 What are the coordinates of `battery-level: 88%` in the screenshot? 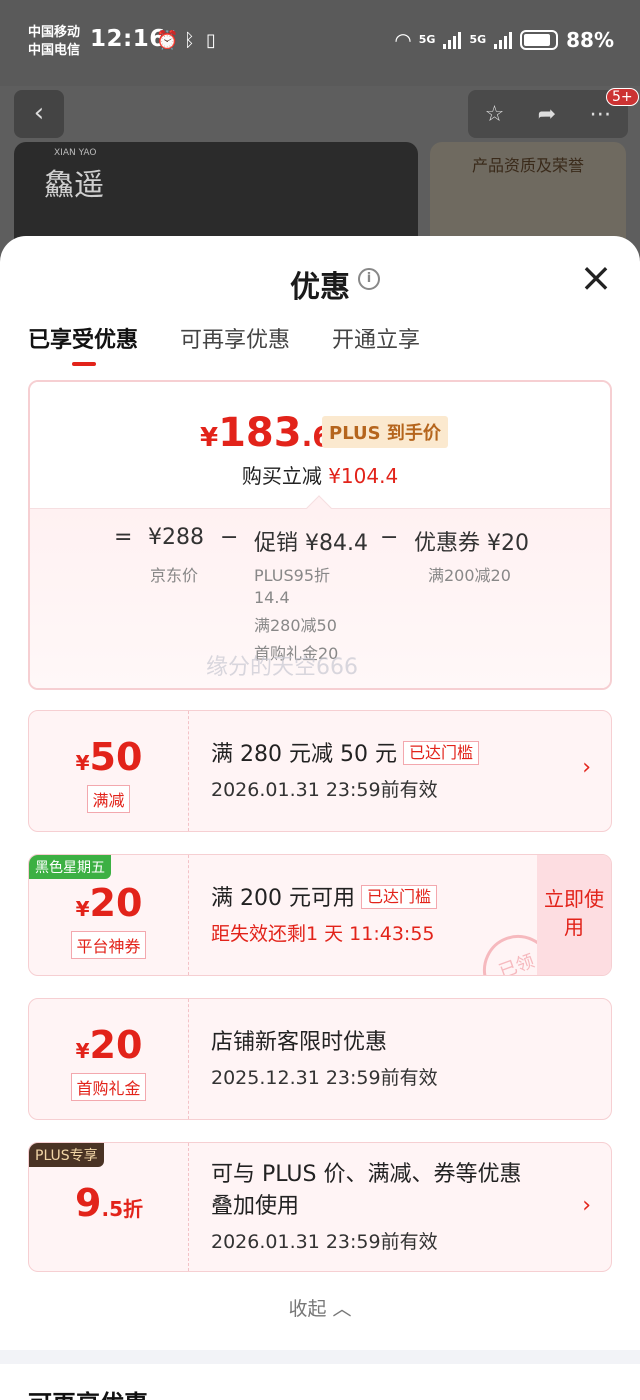 It's located at (590, 40).